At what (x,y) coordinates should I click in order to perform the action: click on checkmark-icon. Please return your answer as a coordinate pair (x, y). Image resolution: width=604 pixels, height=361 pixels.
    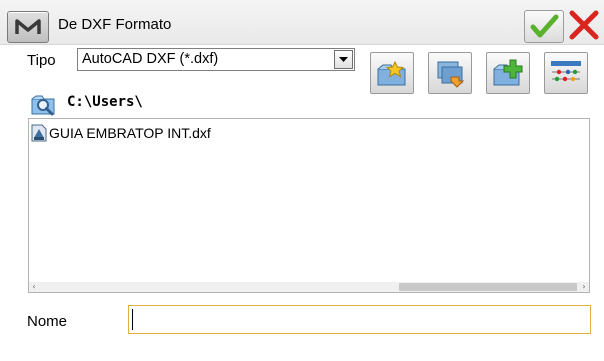
    Looking at the image, I should click on (544, 26).